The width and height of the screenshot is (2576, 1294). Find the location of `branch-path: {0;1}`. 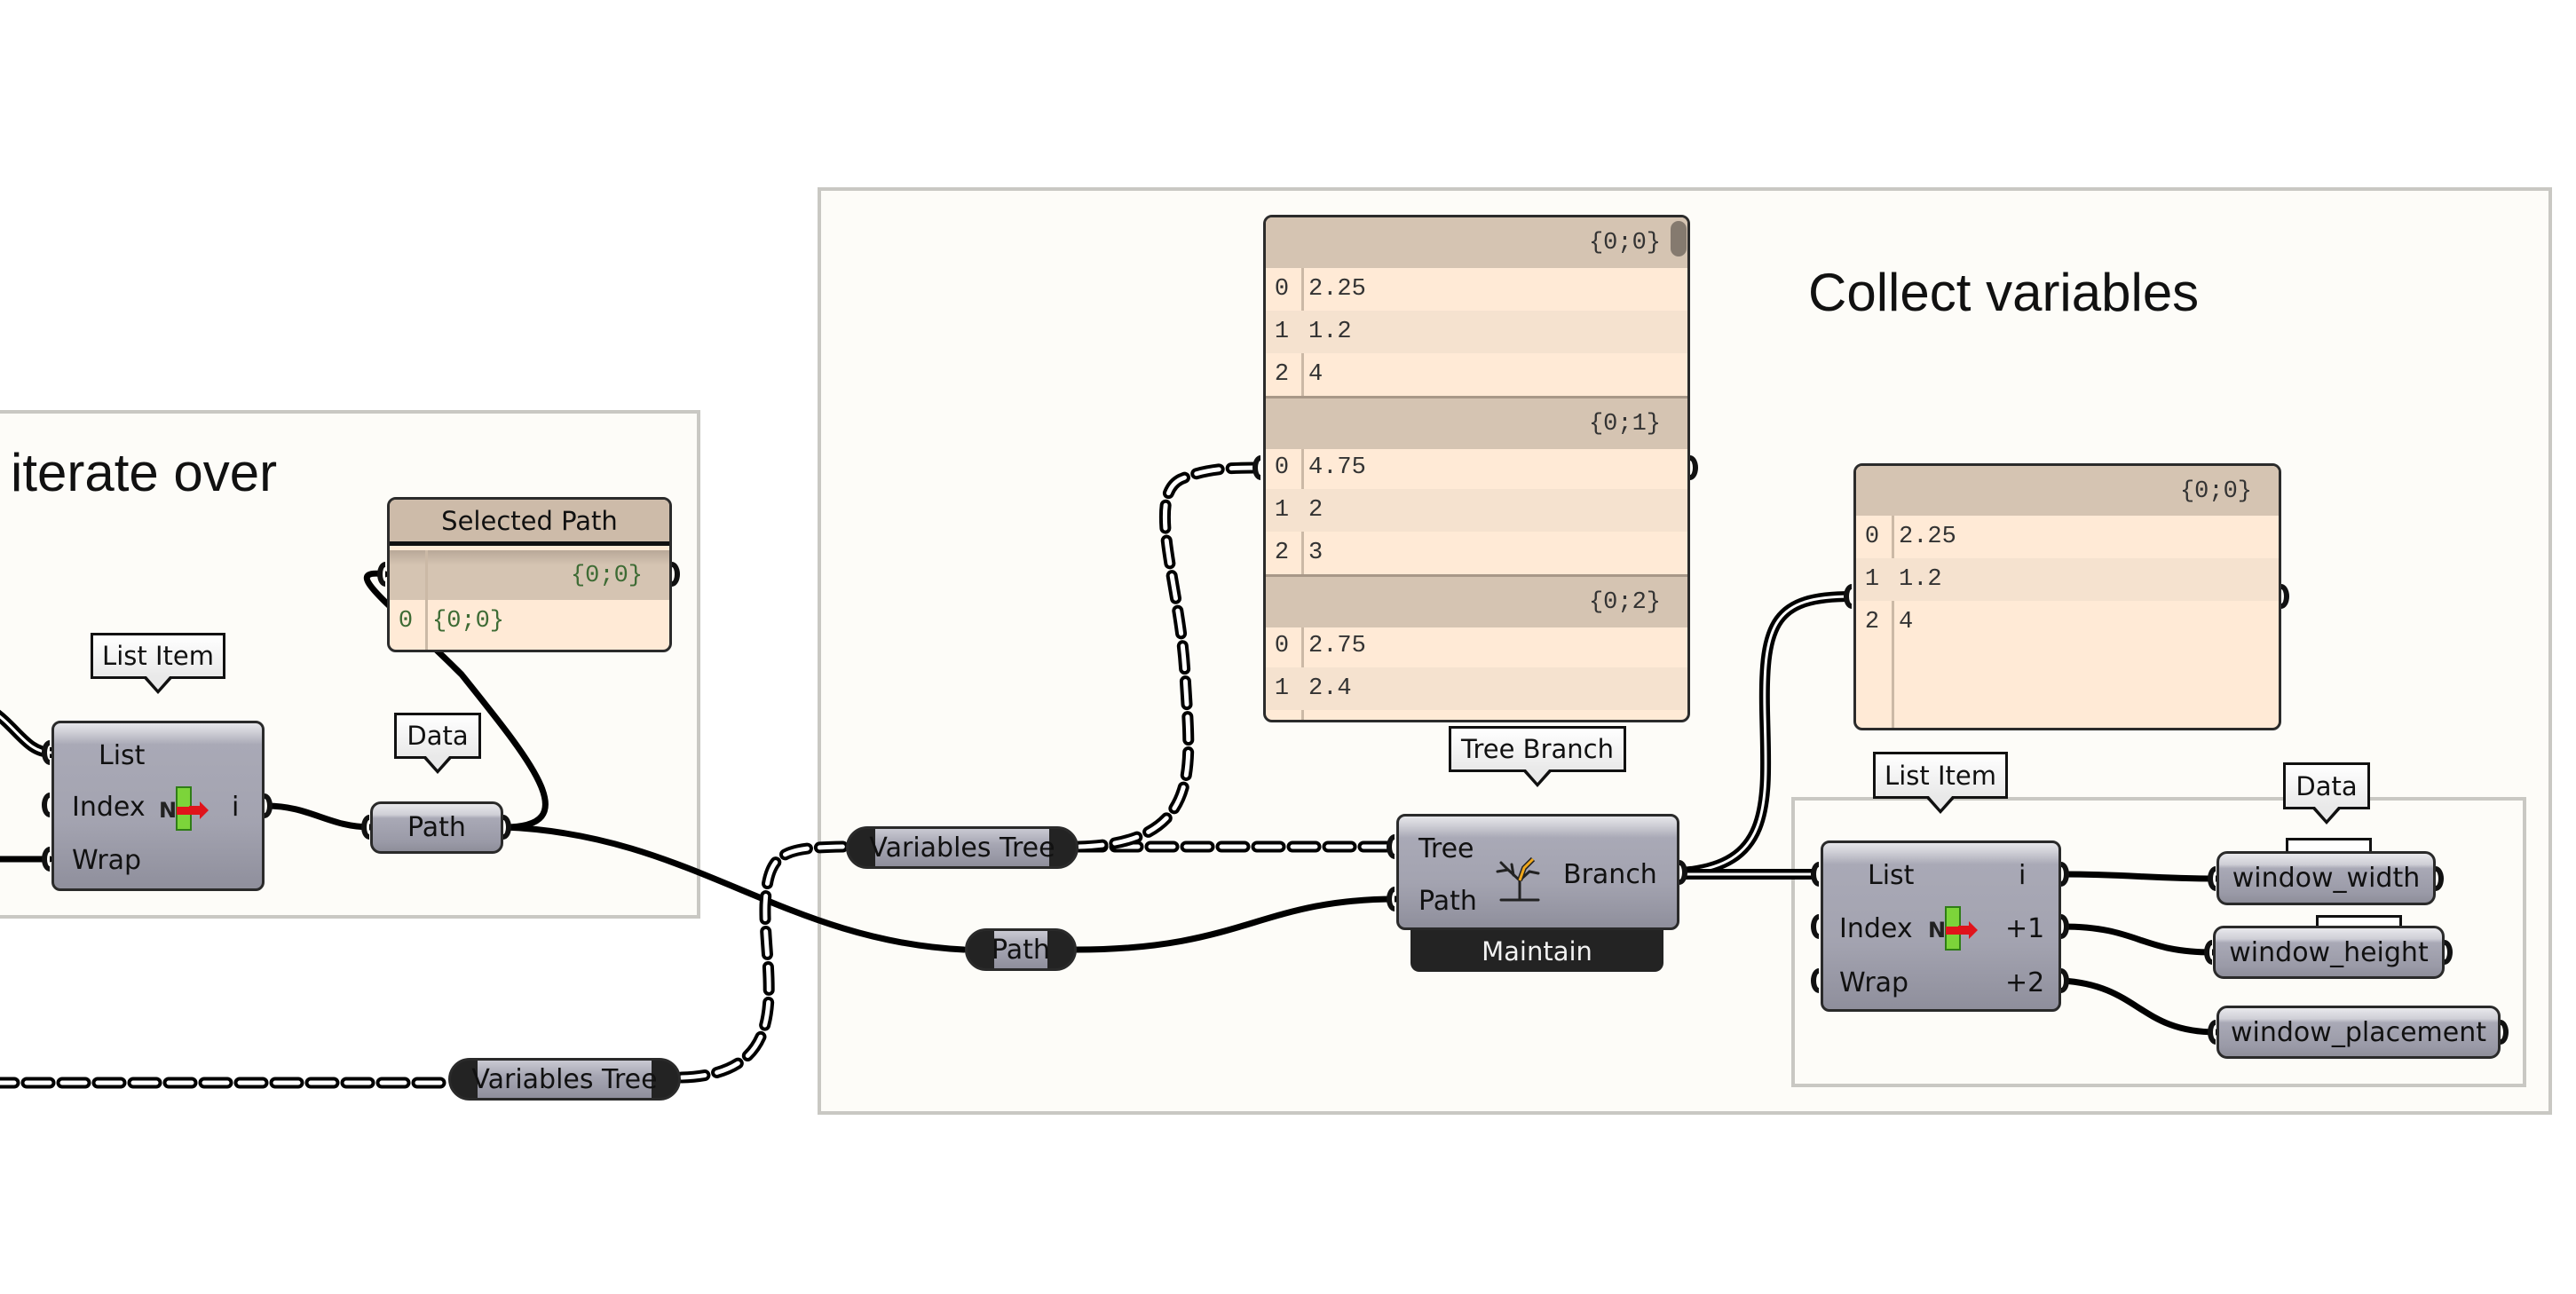

branch-path: {0;1} is located at coordinates (1624, 424).